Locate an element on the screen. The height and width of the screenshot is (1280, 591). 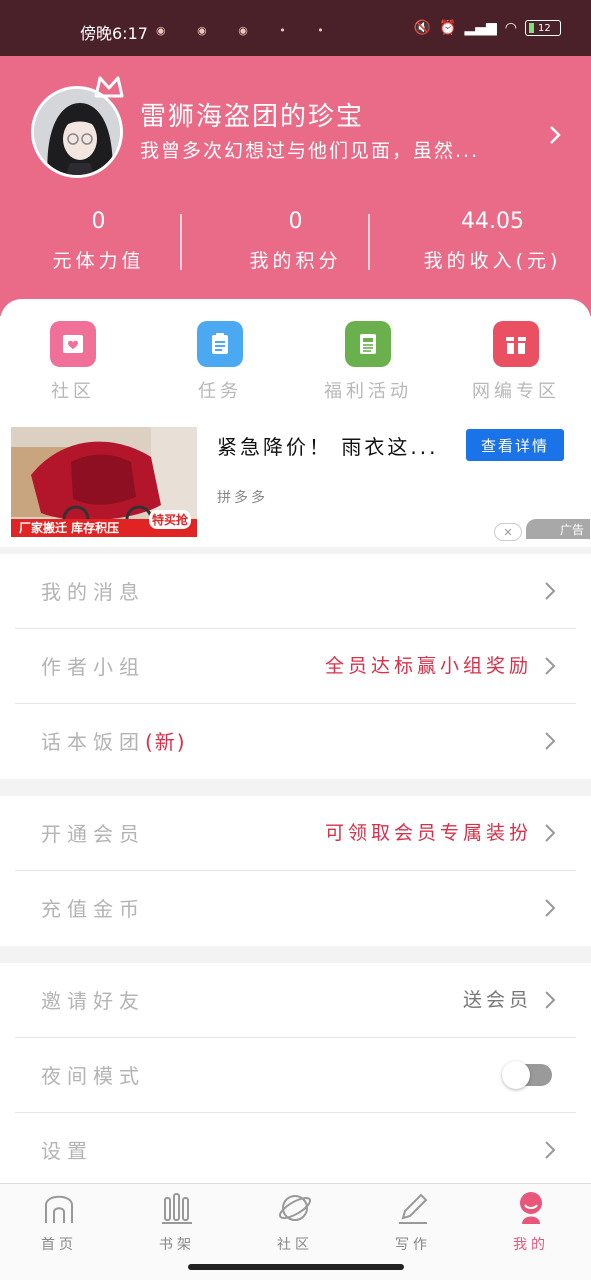
battery-icon: 12 is located at coordinates (543, 28).